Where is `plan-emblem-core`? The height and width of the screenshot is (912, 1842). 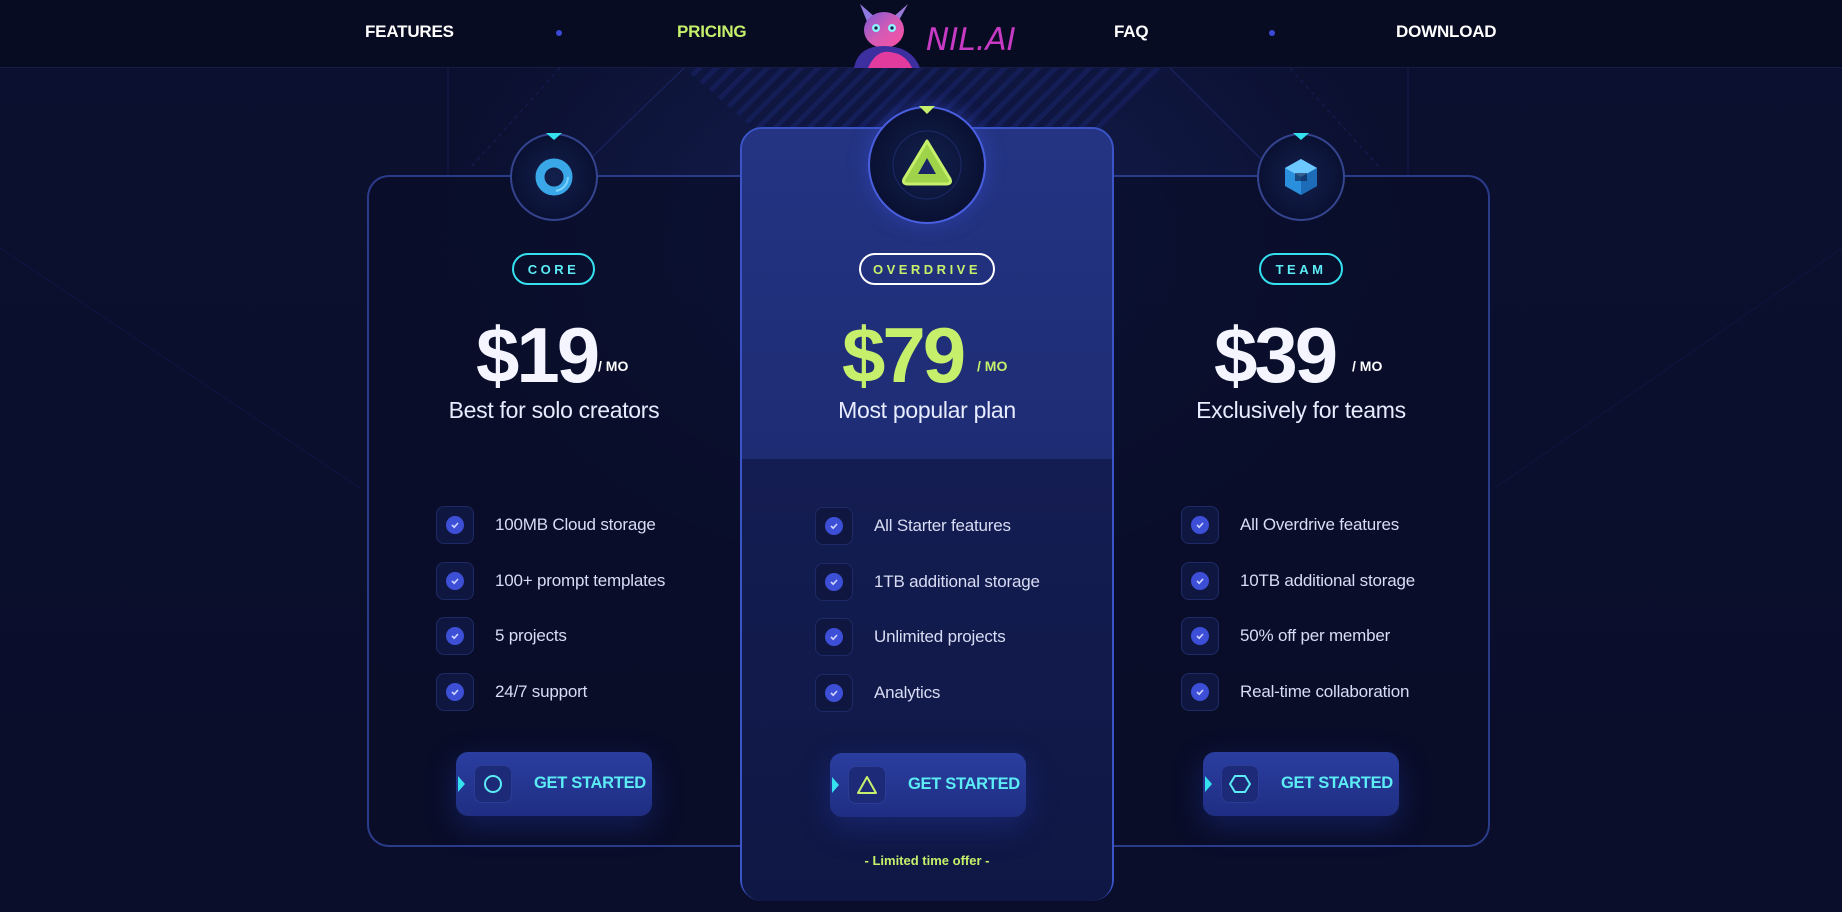
plan-emblem-core is located at coordinates (554, 177).